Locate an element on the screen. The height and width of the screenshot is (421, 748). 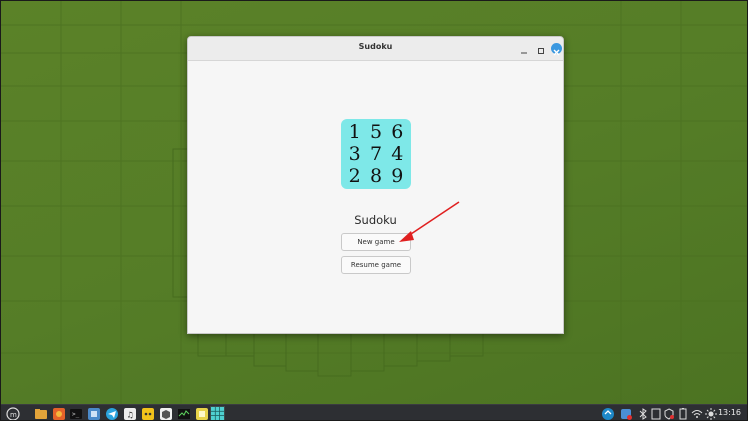
system-monitor-launcher is located at coordinates (184, 413).